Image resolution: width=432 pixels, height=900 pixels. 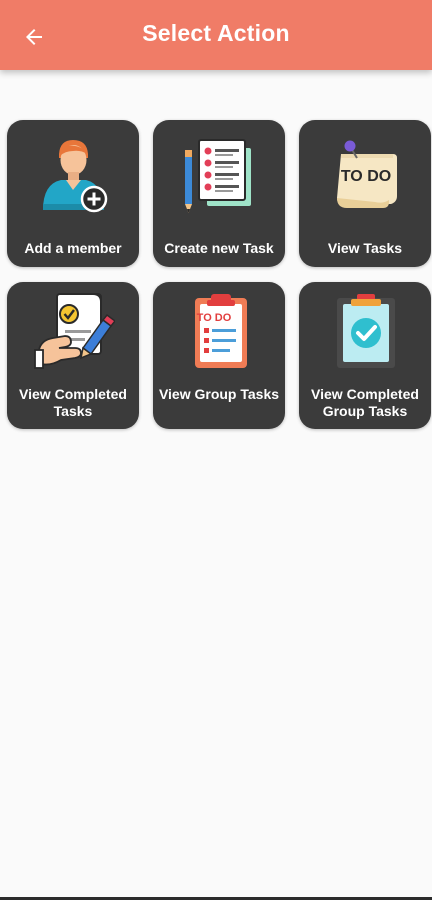 I want to click on view-completed-group-tasks-tile: View Completed Group Tasks, so click(x=365, y=355).